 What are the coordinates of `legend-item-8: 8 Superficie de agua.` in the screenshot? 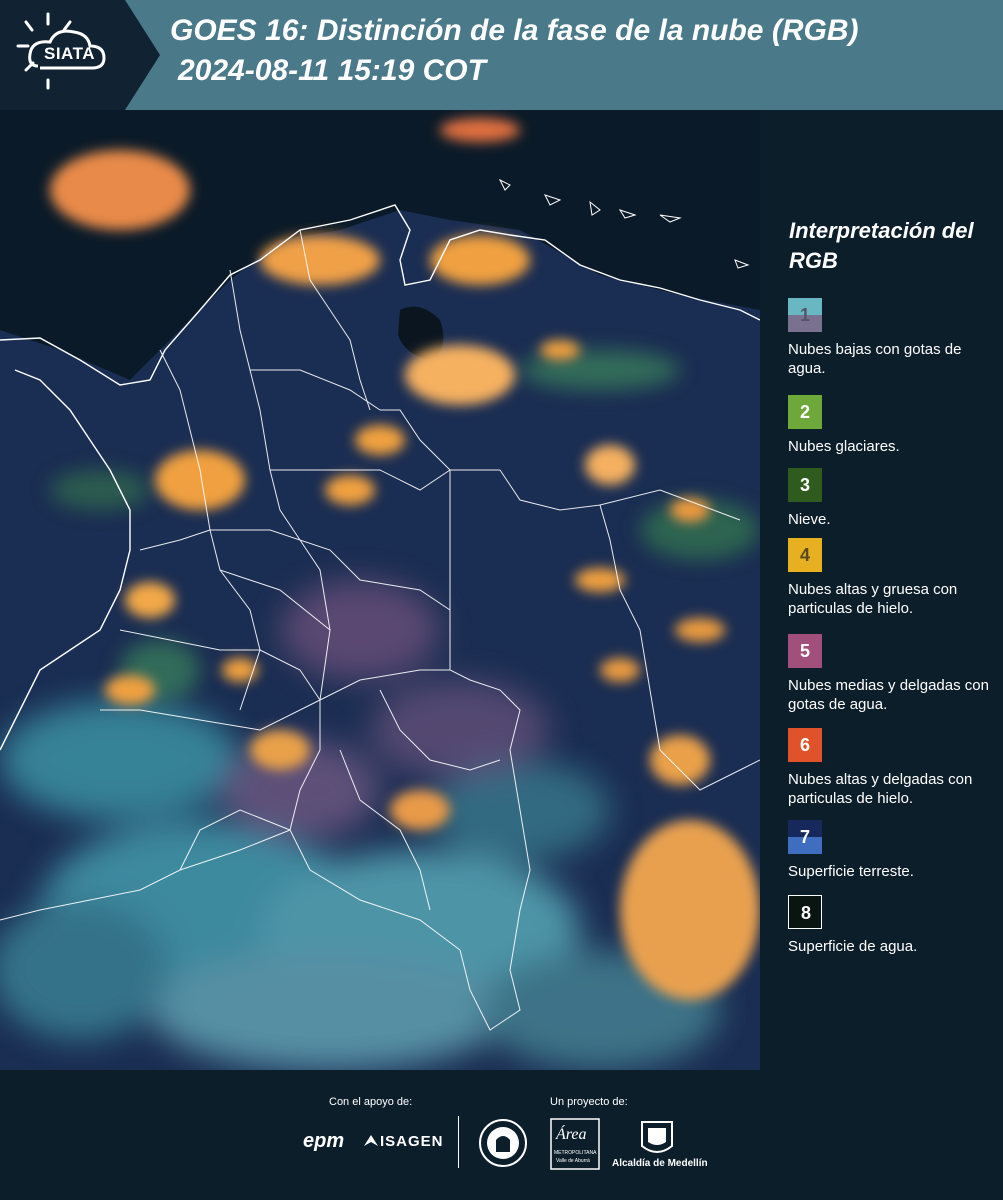 It's located at (890, 925).